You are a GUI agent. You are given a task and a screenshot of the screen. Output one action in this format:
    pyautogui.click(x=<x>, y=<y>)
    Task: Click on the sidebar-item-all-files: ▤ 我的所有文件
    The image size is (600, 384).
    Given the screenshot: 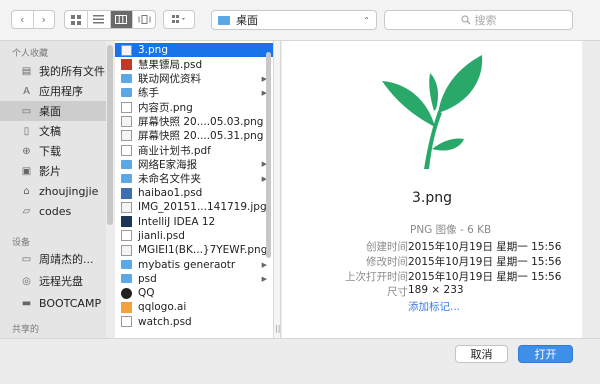 What is the action you would take?
    pyautogui.click(x=53, y=71)
    